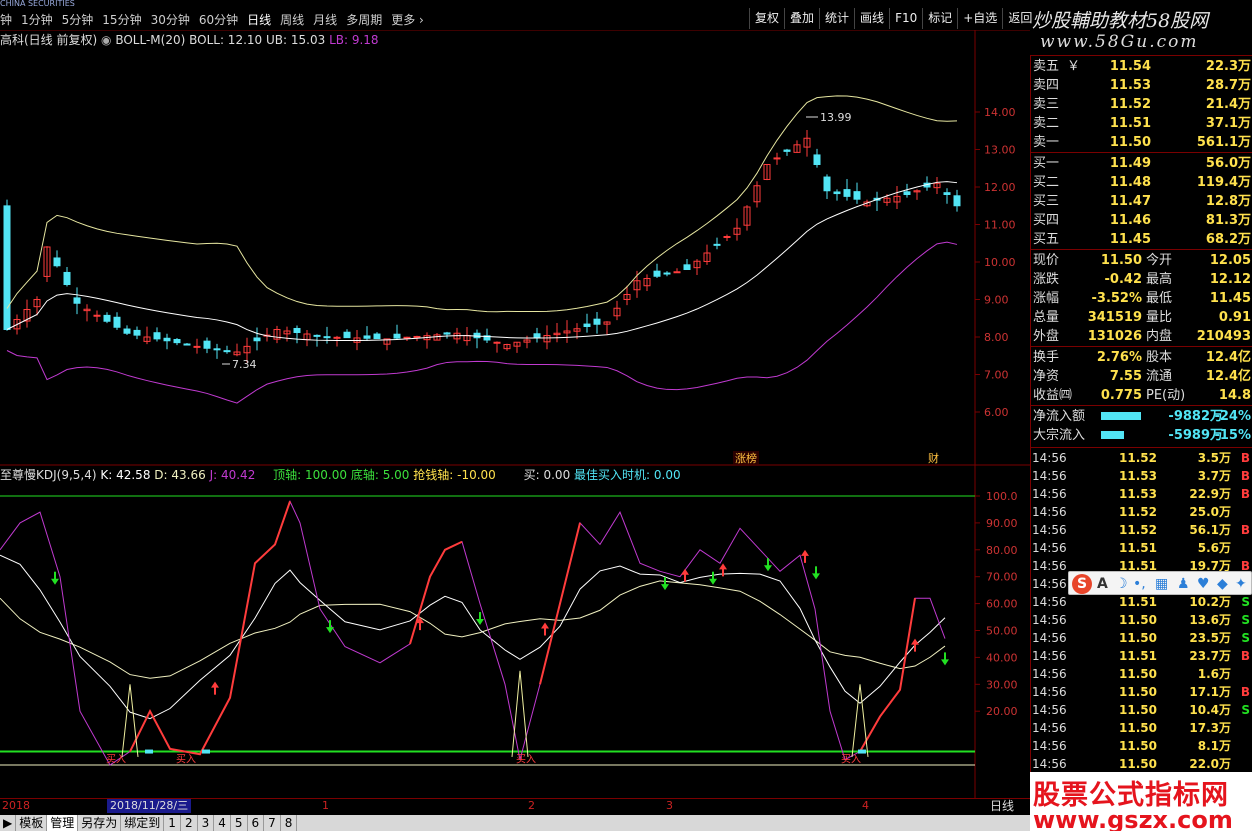 The height and width of the screenshot is (831, 1252). I want to click on tab-template: 模板, so click(32, 823).